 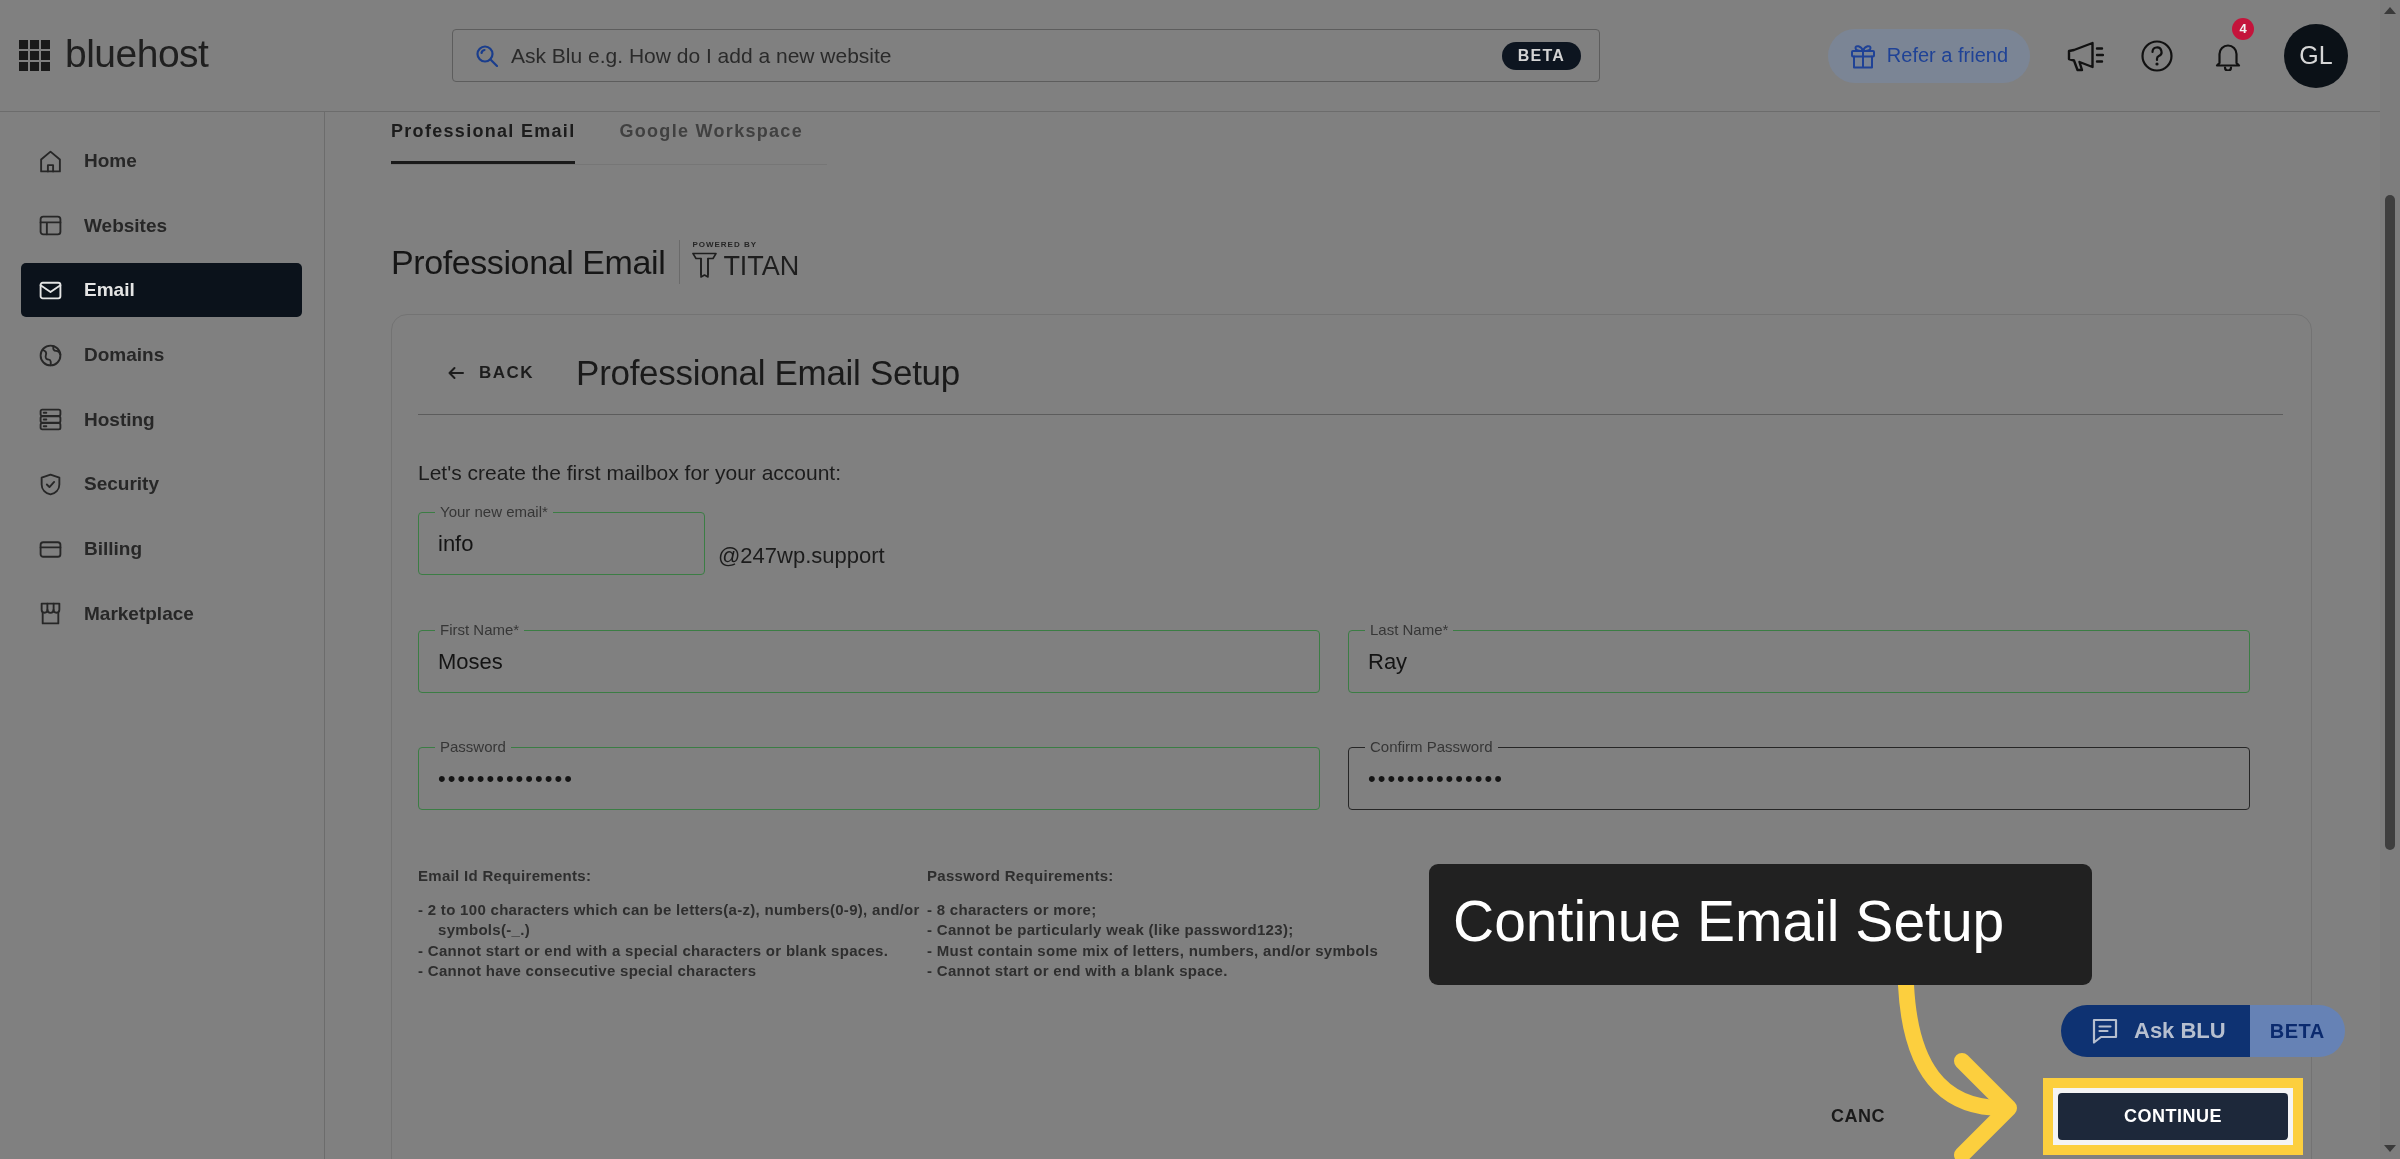 What do you see at coordinates (2390, 10) in the screenshot?
I see `scroll-up-icon` at bounding box center [2390, 10].